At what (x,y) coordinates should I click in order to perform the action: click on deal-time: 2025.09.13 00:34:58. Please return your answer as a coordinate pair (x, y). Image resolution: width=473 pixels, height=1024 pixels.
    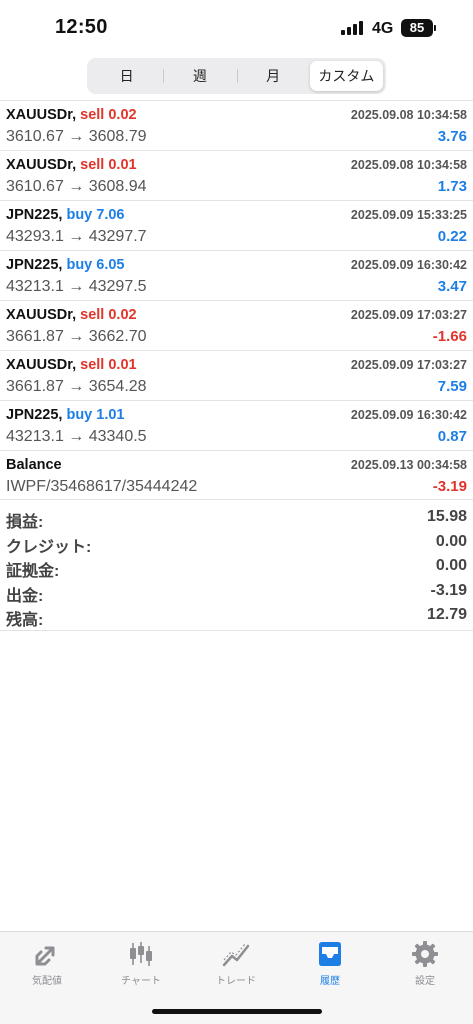
    Looking at the image, I should click on (408, 465).